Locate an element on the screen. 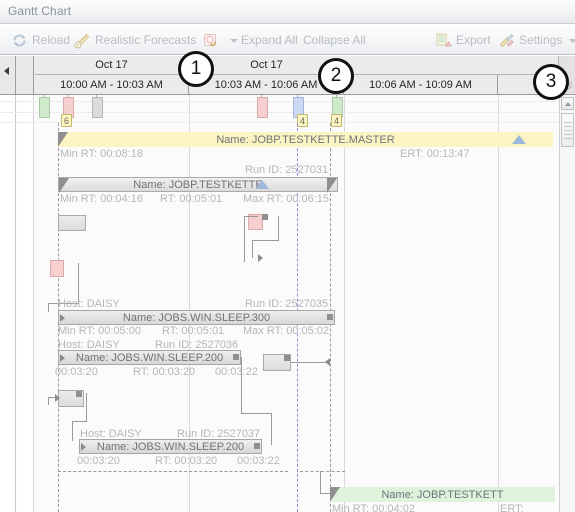 This screenshot has width=575, height=512. task-bar-green: Name: JOBP.TESTKETT is located at coordinates (442, 494).